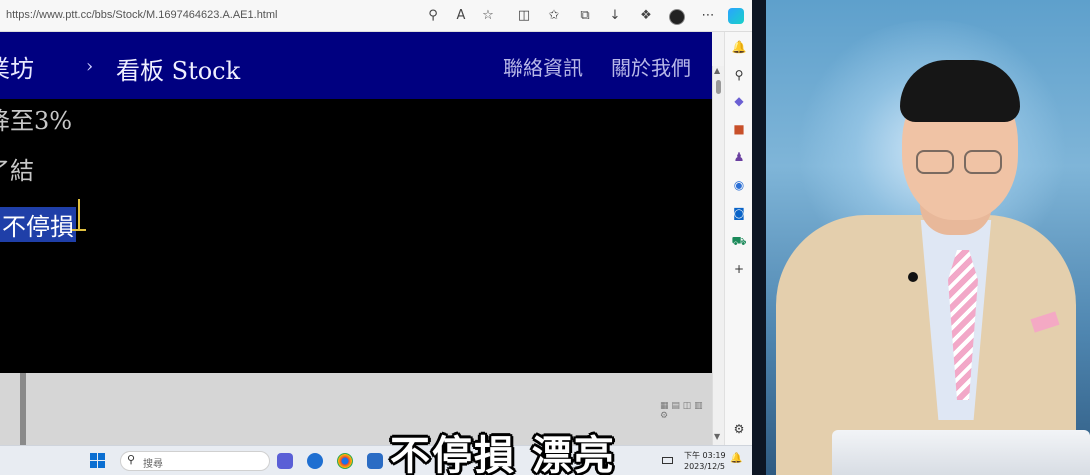 This screenshot has height=475, width=1090. What do you see at coordinates (488, 16) in the screenshot?
I see `favorite-star-icon: ☆` at bounding box center [488, 16].